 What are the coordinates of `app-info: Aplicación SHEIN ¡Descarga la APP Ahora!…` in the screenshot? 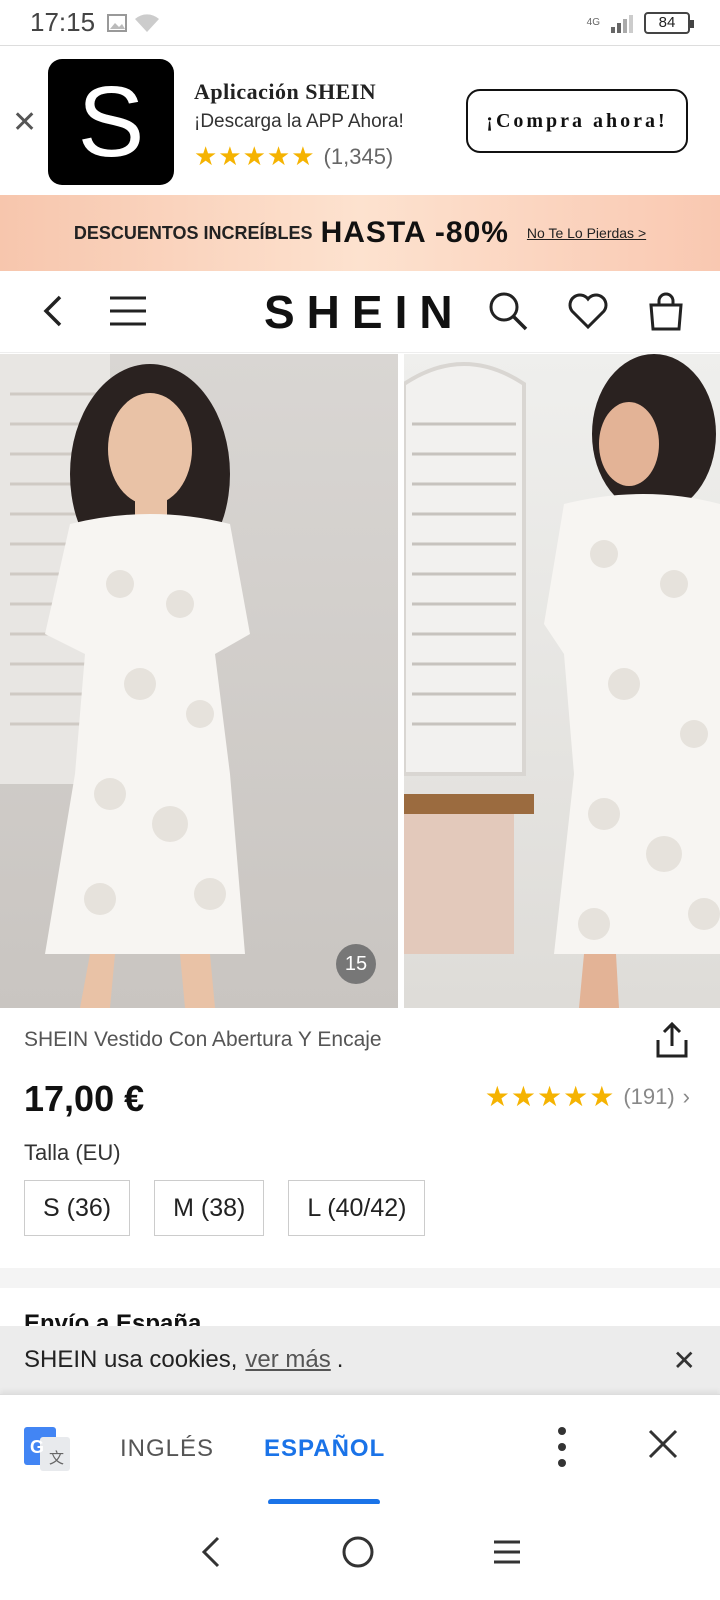 It's located at (299, 125).